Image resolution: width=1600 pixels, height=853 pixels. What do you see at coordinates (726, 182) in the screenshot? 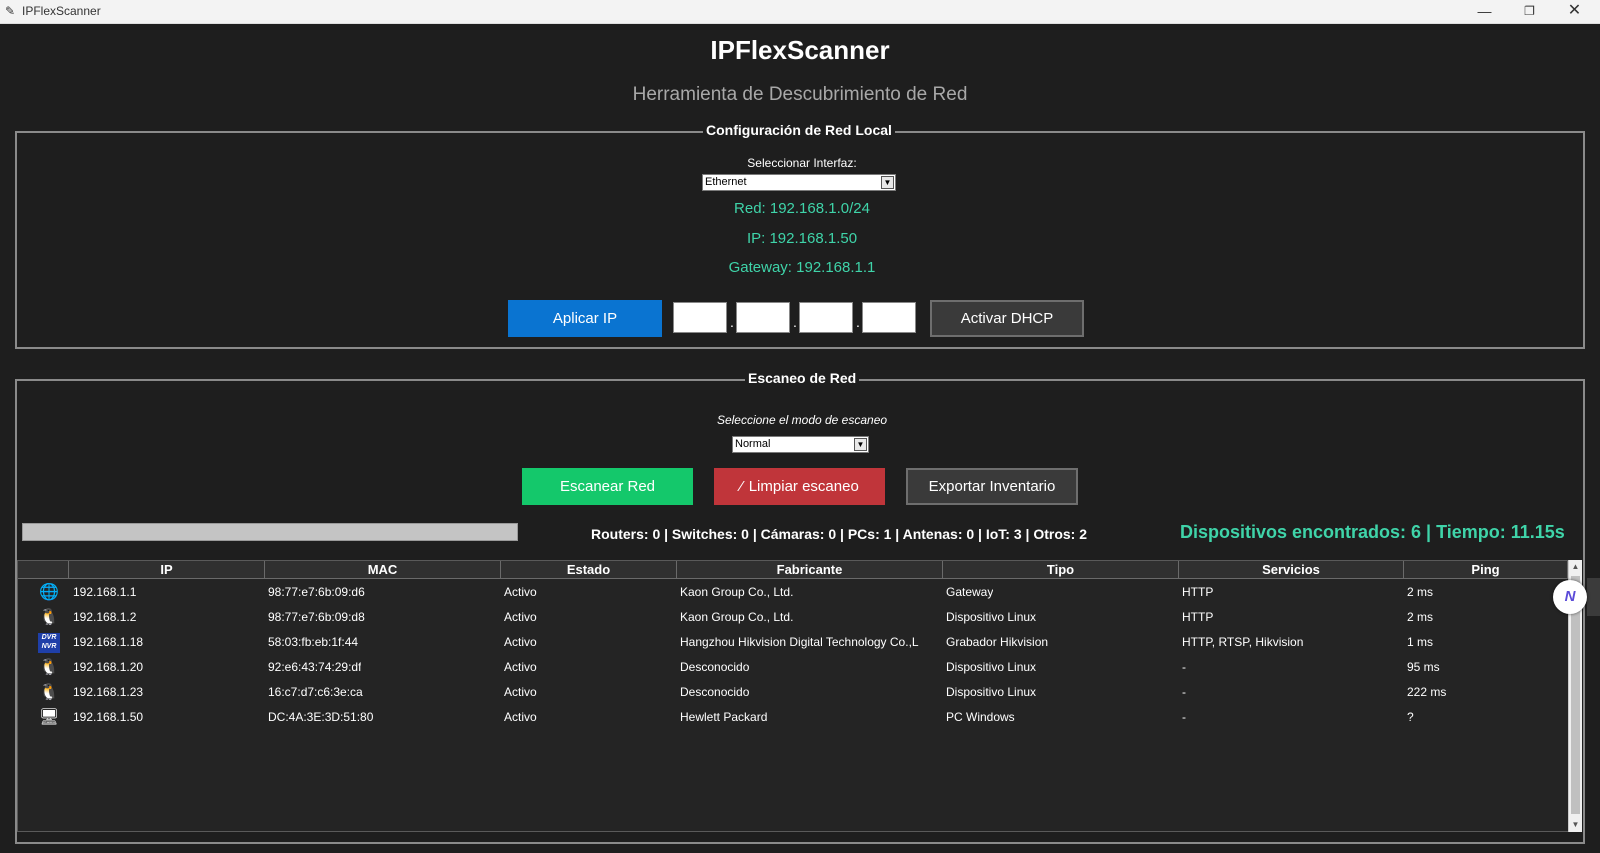
I see `interface-select-value: Ethernet` at bounding box center [726, 182].